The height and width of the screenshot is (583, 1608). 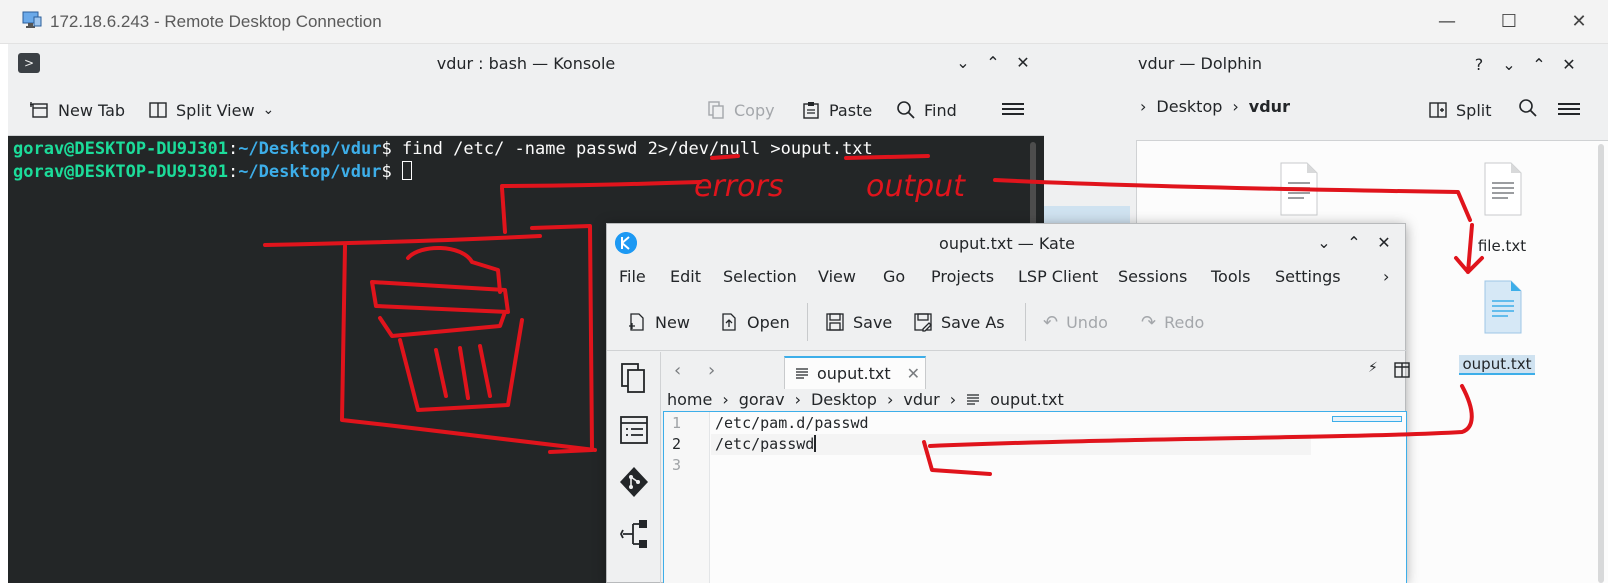 I want to click on split-view-button: Split View ⌄, so click(x=211, y=110).